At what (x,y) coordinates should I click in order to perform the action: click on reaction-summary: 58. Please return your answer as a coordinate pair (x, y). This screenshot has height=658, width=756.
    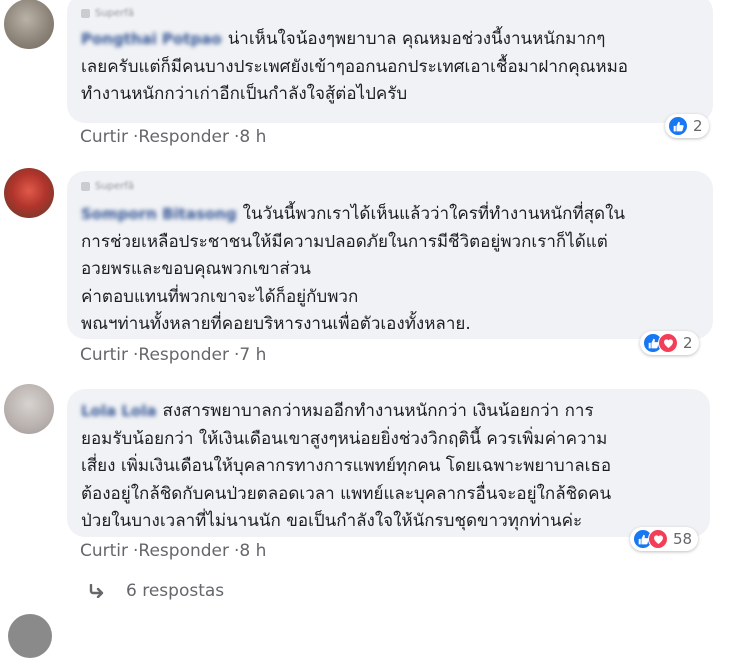
    Looking at the image, I should click on (664, 539).